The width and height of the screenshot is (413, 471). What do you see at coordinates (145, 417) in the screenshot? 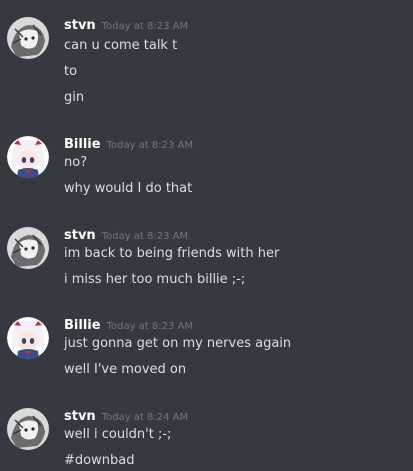
I see `timestamp: Today at 8:24 AM` at bounding box center [145, 417].